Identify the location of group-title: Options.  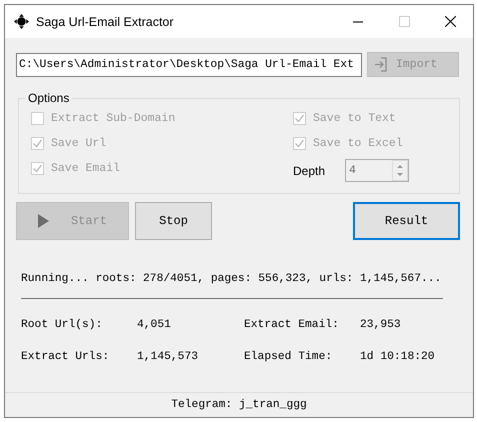
(48, 98).